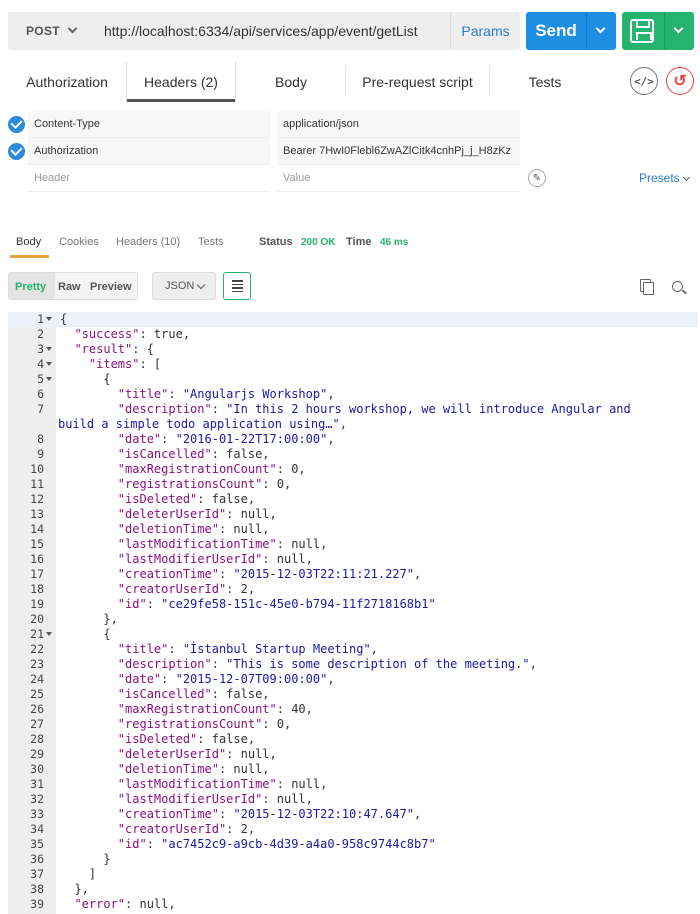  I want to click on pencil-icon: ✎, so click(537, 178).